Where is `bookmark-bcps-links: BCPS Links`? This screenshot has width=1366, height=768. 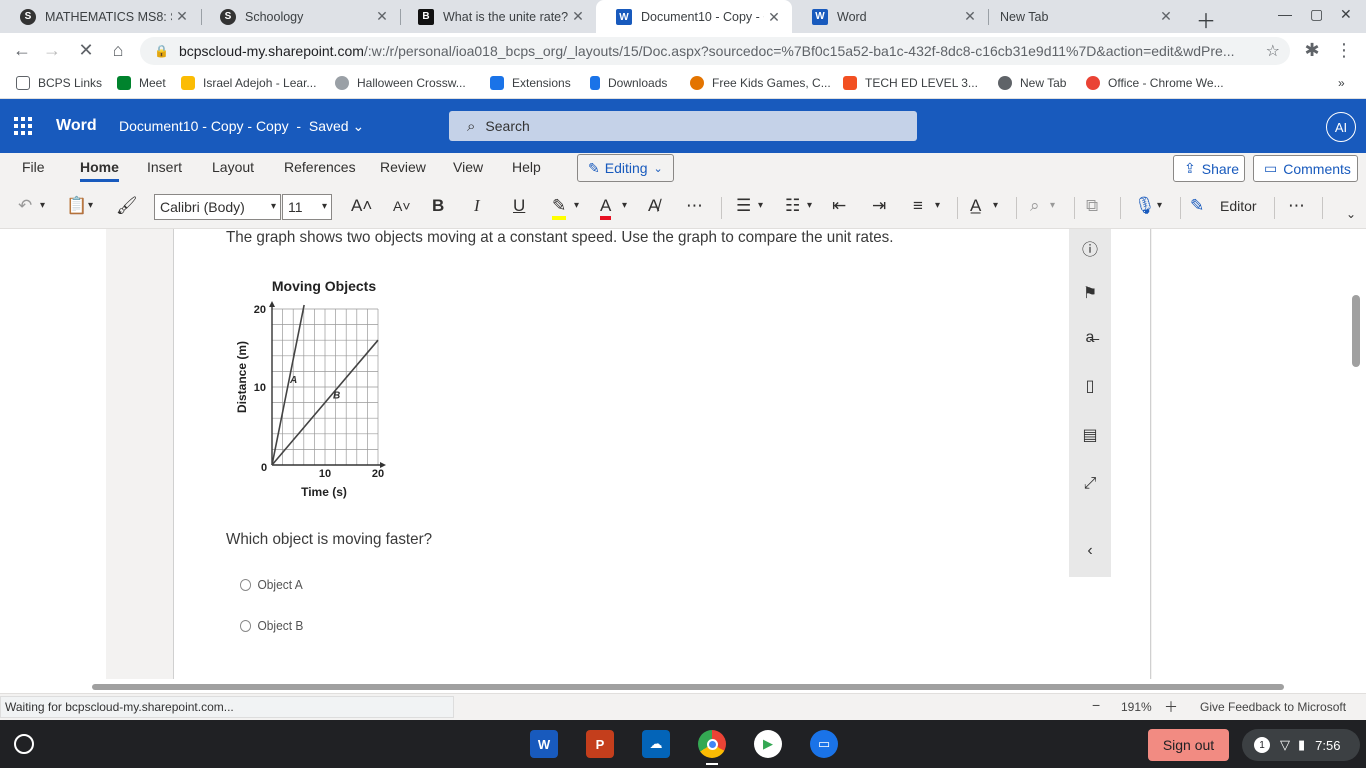
bookmark-bcps-links: BCPS Links is located at coordinates (59, 83).